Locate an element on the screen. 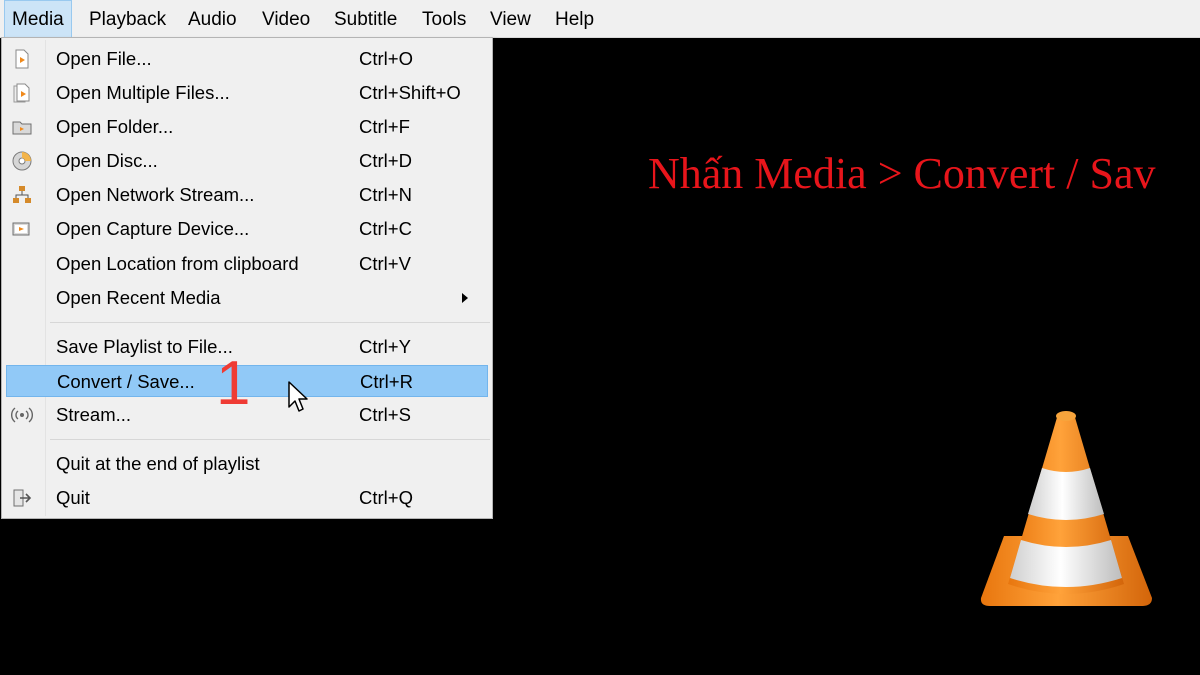 This screenshot has height=675, width=1200. disc-icon is located at coordinates (22, 161).